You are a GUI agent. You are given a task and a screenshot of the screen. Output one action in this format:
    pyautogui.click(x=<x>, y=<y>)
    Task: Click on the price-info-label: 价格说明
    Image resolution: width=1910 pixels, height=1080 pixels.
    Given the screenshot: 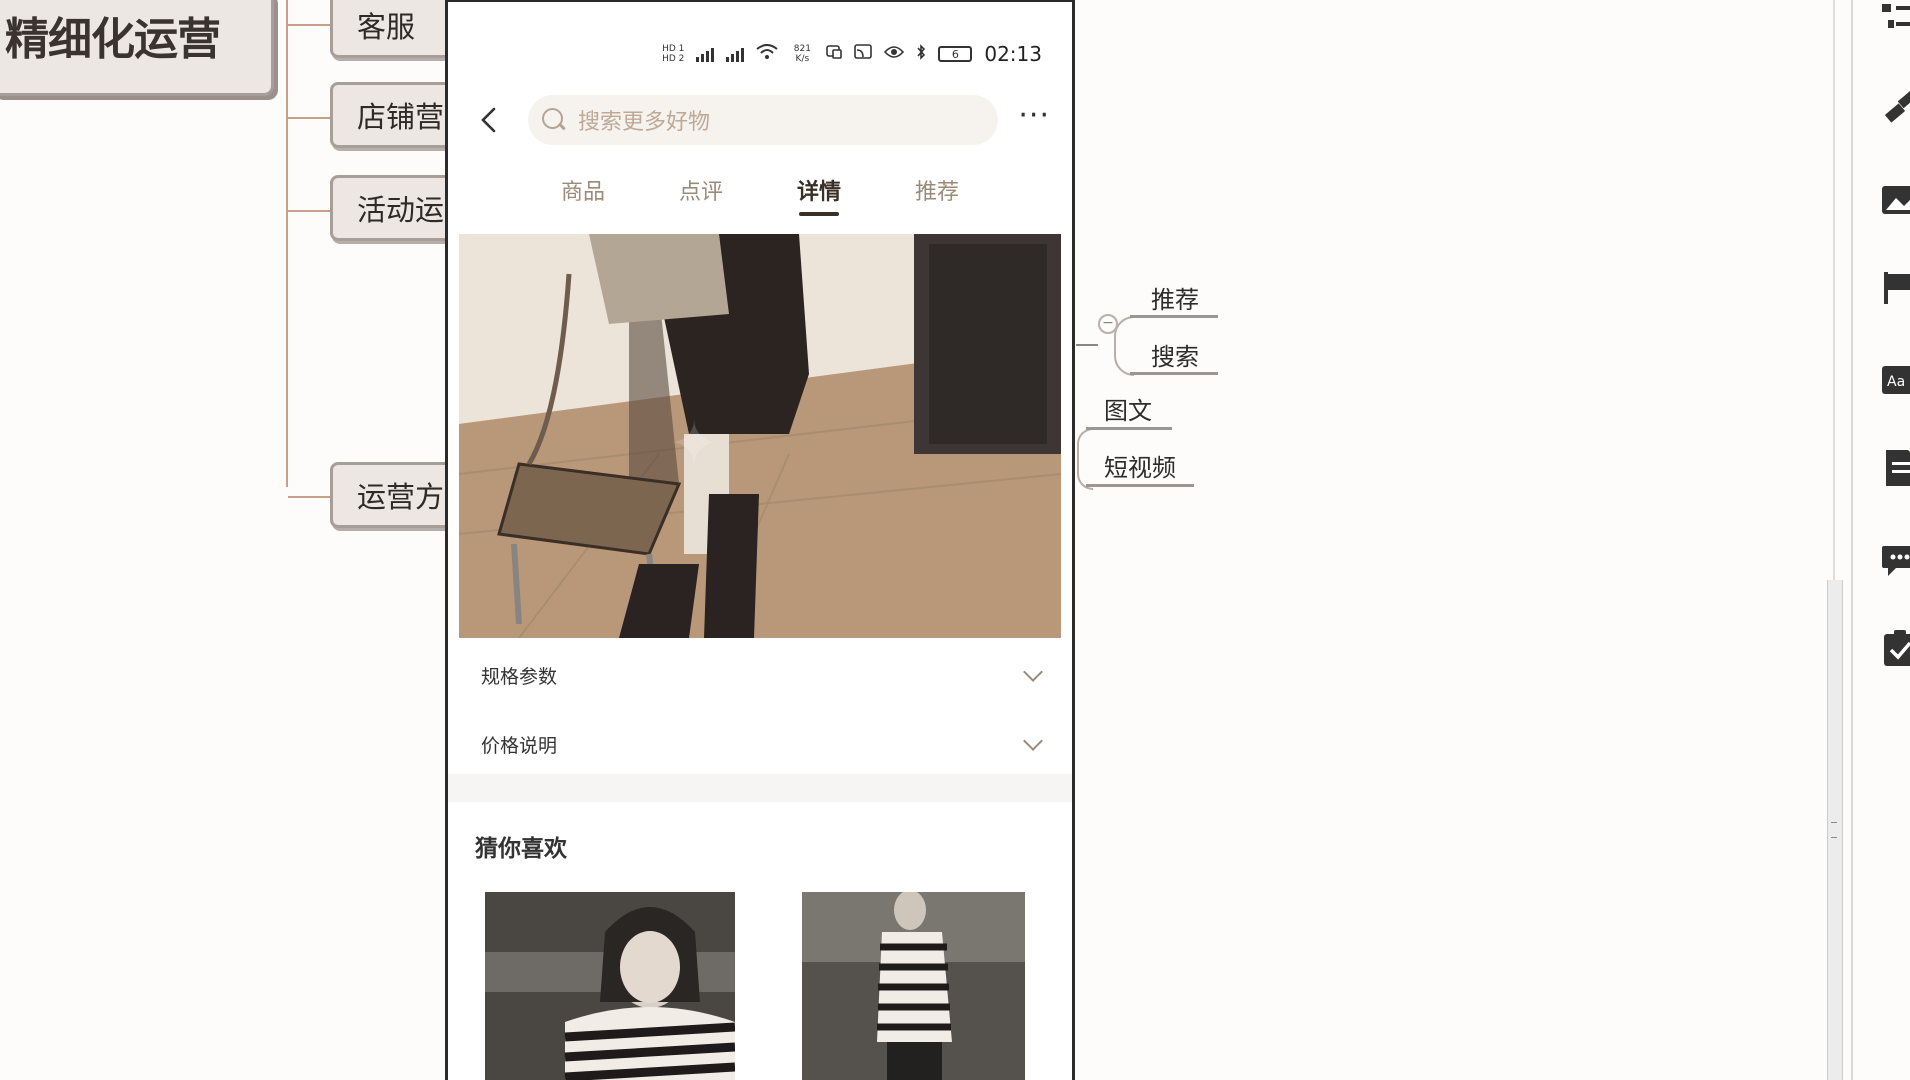 What is the action you would take?
    pyautogui.click(x=519, y=745)
    